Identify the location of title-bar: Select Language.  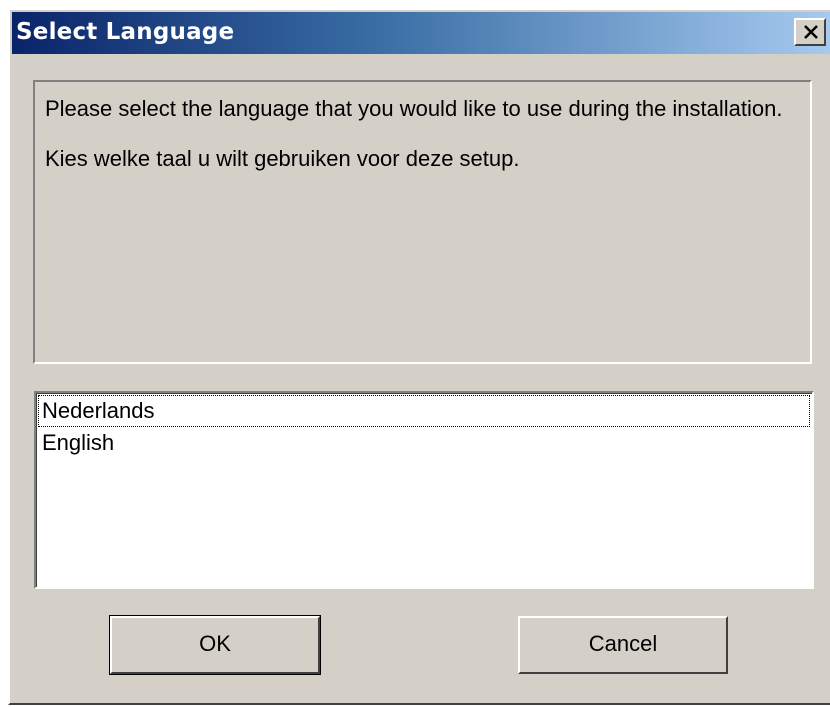
(421, 33).